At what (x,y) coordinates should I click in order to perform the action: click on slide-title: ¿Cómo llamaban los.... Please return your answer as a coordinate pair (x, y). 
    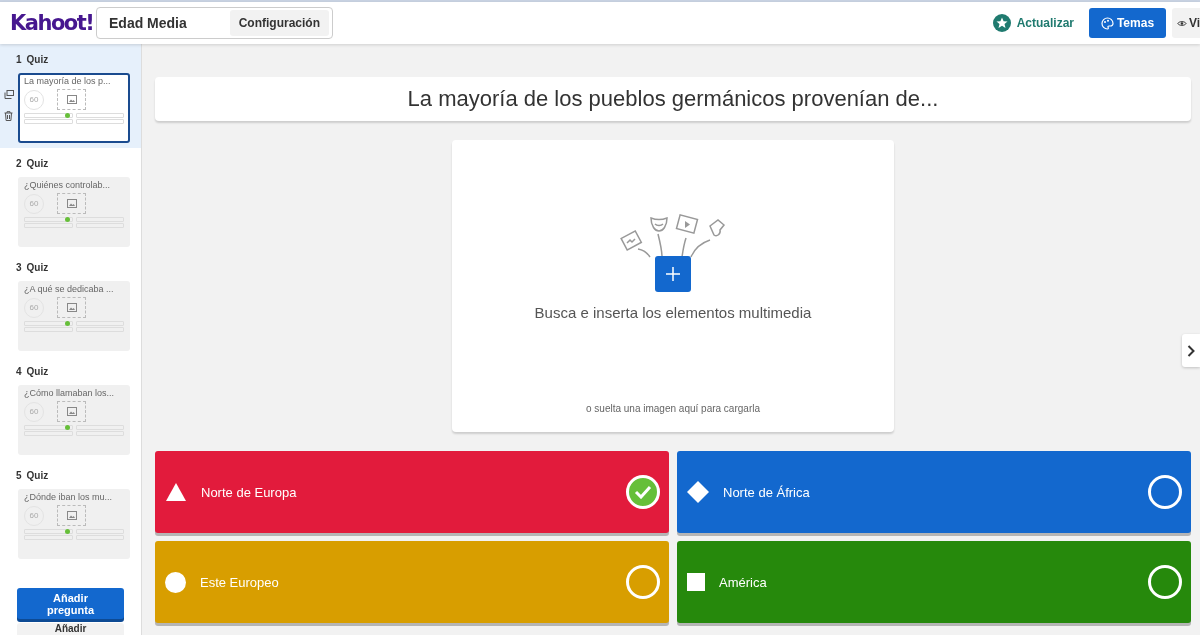
    Looking at the image, I should click on (70, 393).